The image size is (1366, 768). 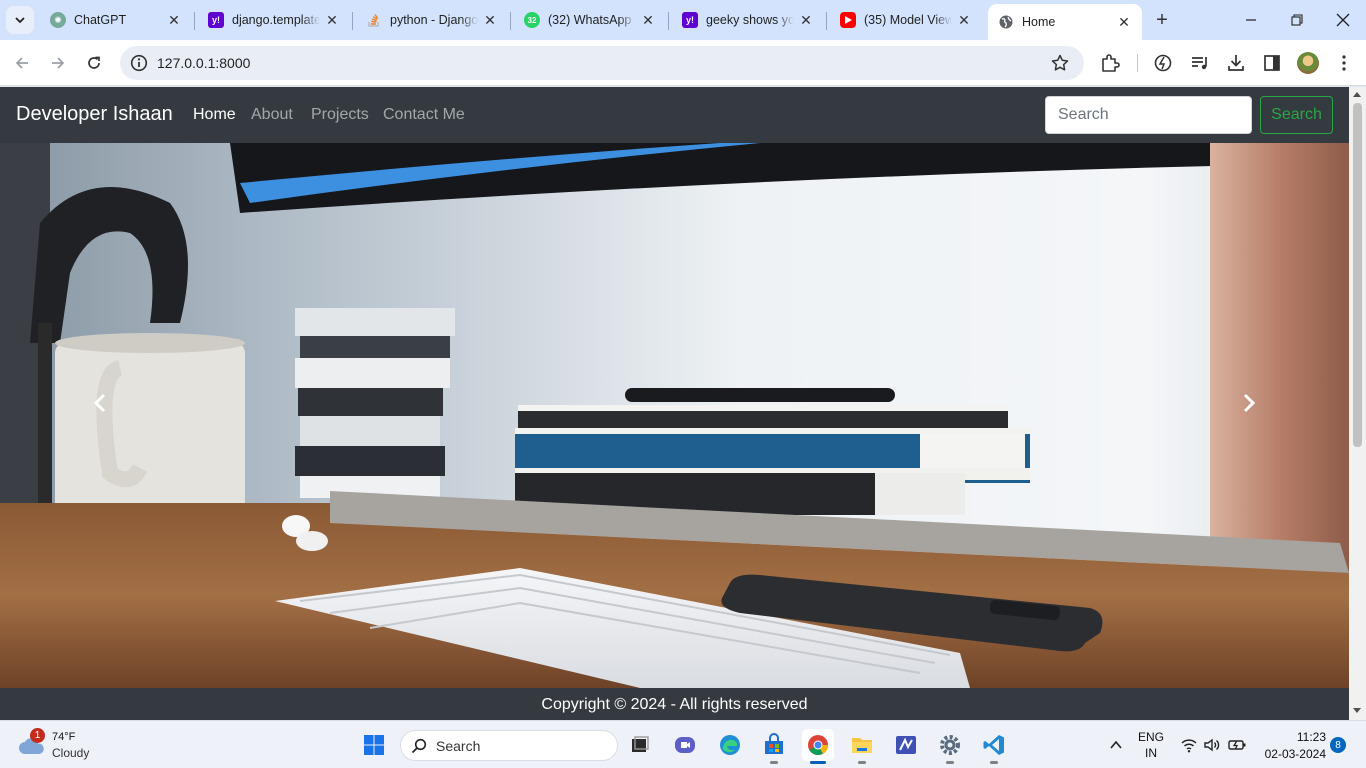 I want to click on restore-button, so click(x=1297, y=20).